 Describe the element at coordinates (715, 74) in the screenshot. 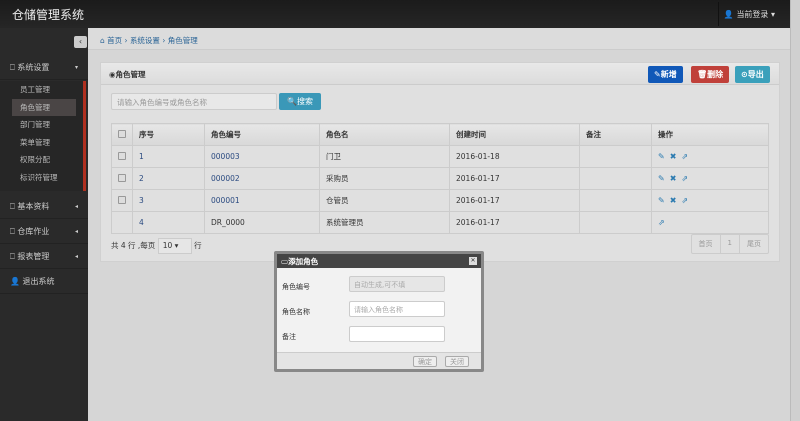

I see `label: 删除` at that location.